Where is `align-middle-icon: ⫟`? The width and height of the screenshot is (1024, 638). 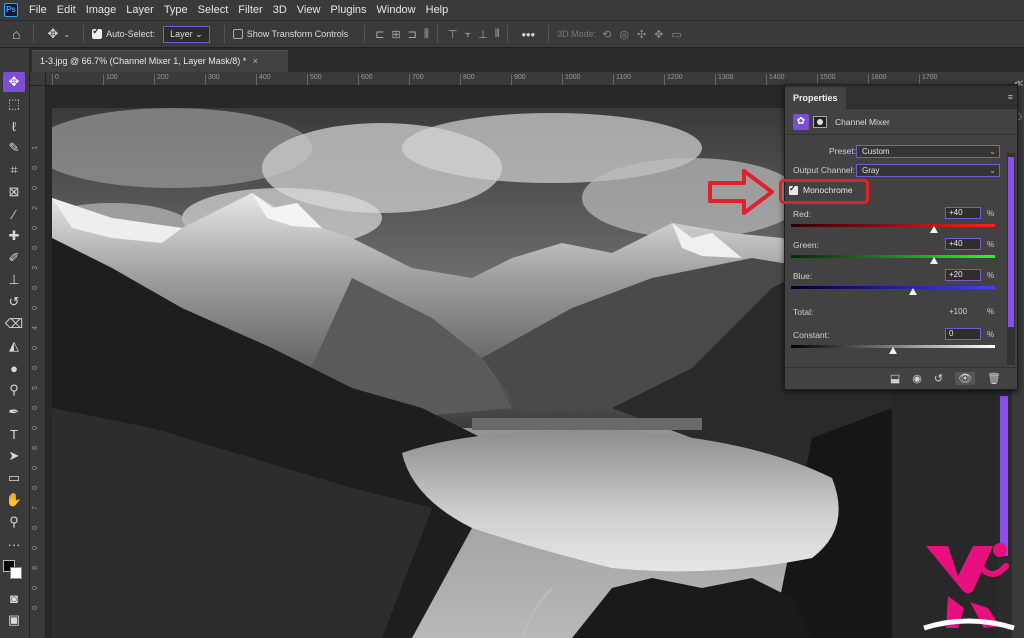 align-middle-icon: ⫟ is located at coordinates (468, 34).